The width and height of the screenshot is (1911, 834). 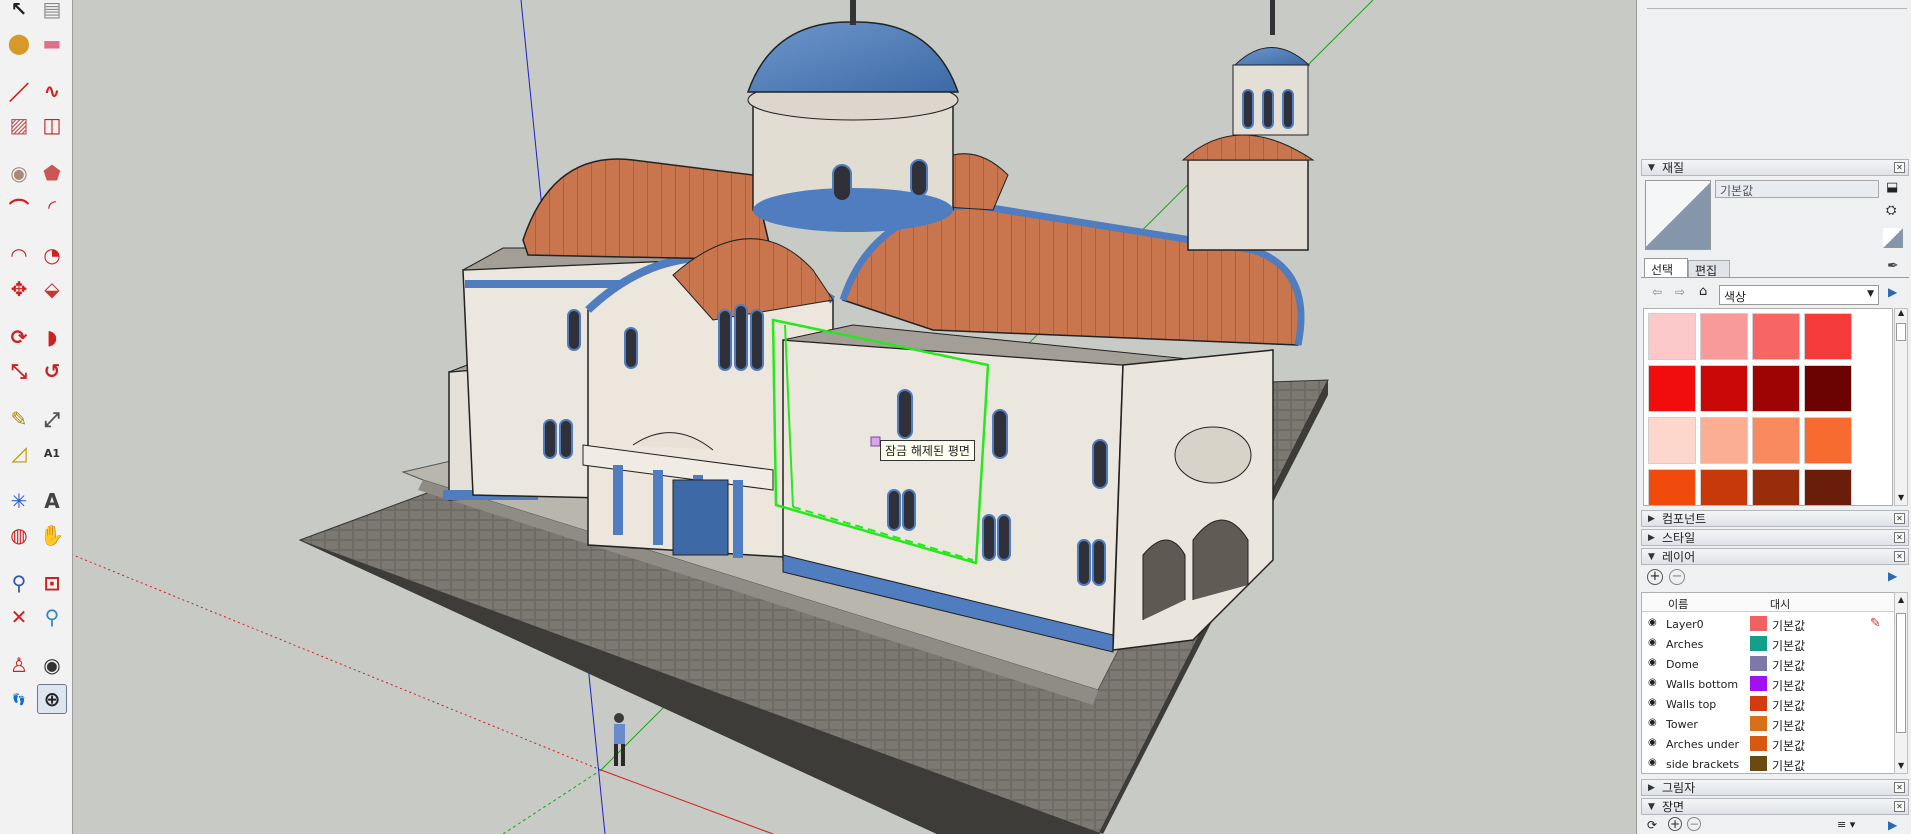 What do you see at coordinates (52, 535) in the screenshot?
I see `pan-icon: ✋` at bounding box center [52, 535].